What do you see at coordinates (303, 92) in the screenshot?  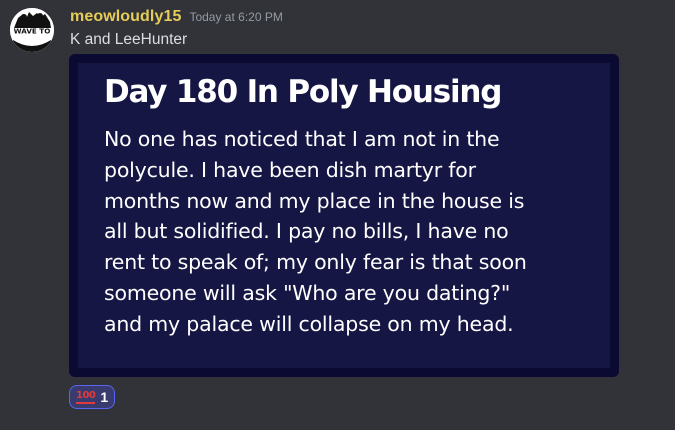 I see `image-title: Day 180 In Poly Housing` at bounding box center [303, 92].